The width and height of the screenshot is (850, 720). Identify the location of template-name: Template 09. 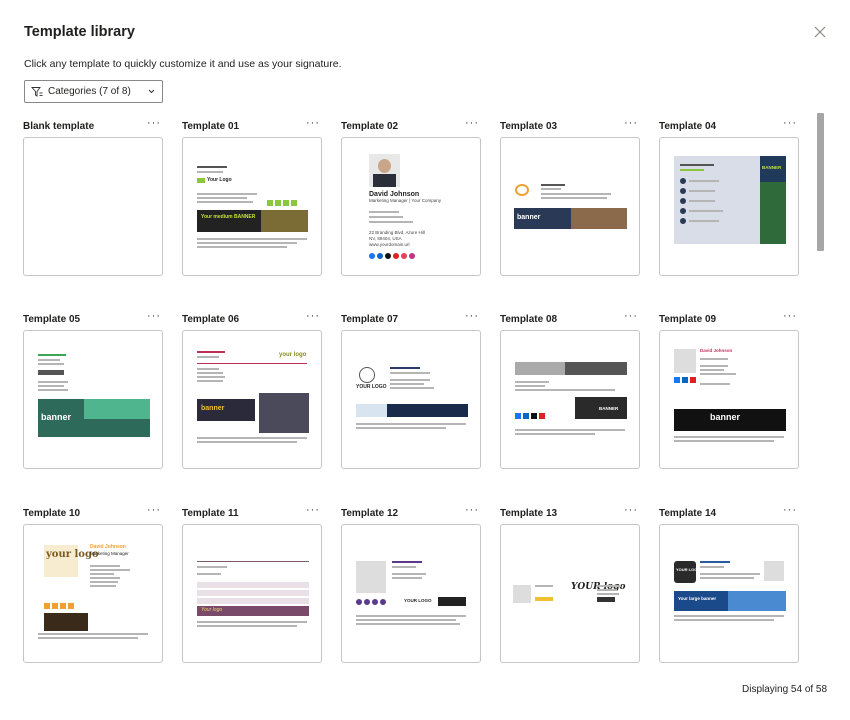
(688, 319).